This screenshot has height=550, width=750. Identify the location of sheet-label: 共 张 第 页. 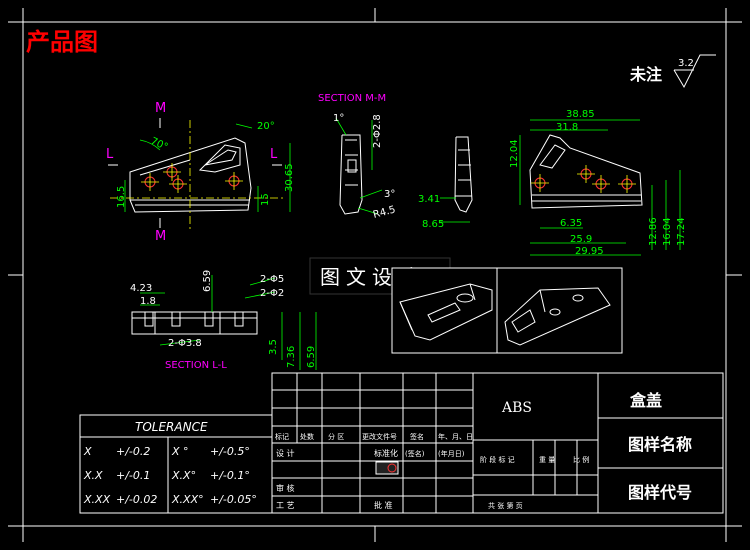
(505, 505).